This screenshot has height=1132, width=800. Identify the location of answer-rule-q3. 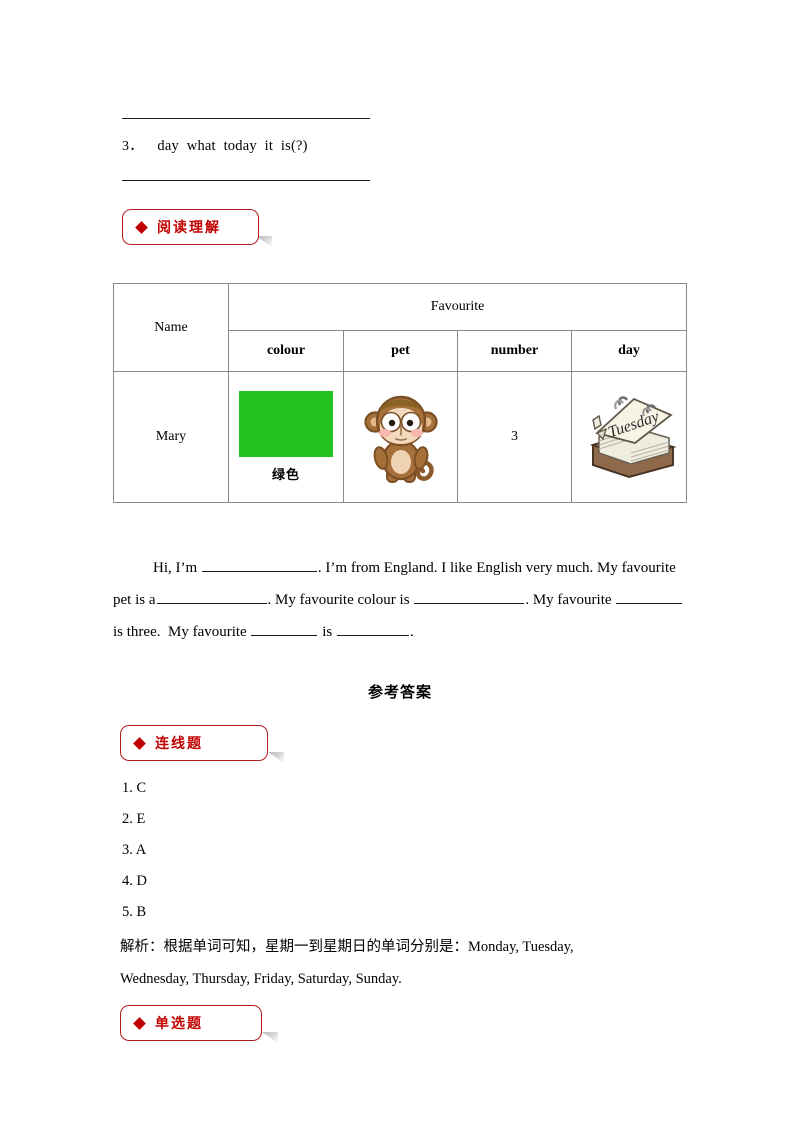
(246, 180).